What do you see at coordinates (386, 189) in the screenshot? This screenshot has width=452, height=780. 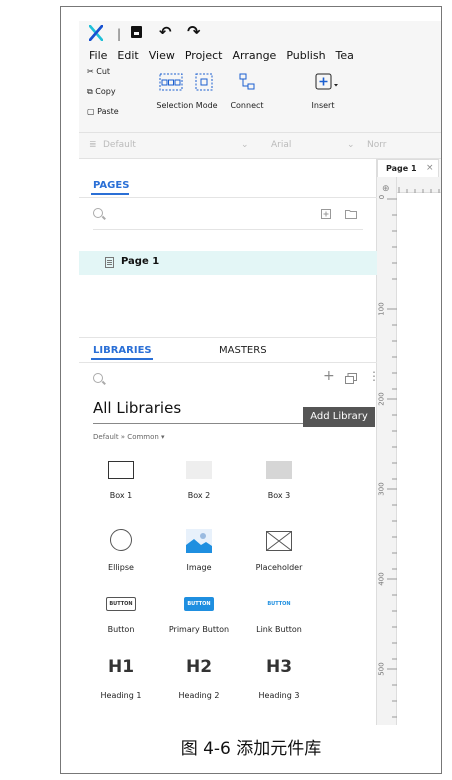 I see `crosshair-icon: ⊕` at bounding box center [386, 189].